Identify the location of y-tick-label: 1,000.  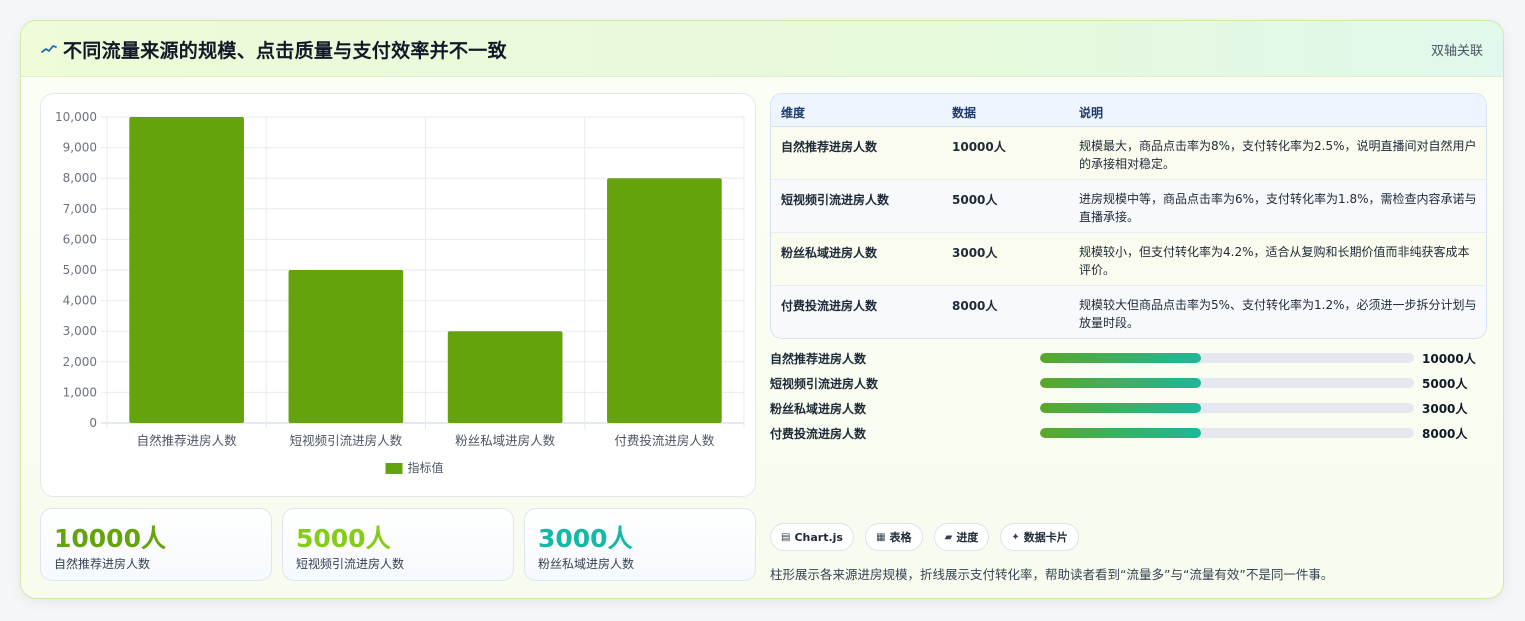
(80, 392).